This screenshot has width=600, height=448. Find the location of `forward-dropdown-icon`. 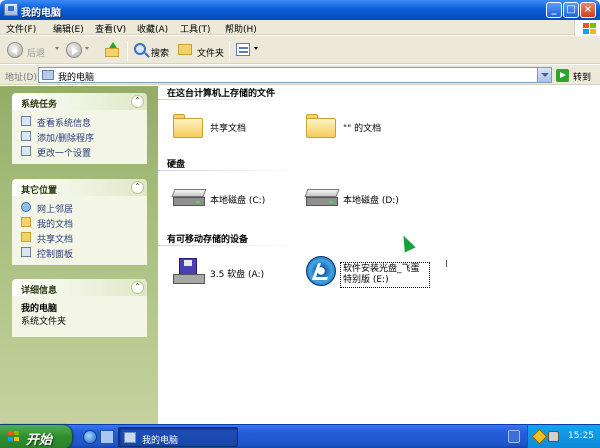

forward-dropdown-icon is located at coordinates (87, 48).